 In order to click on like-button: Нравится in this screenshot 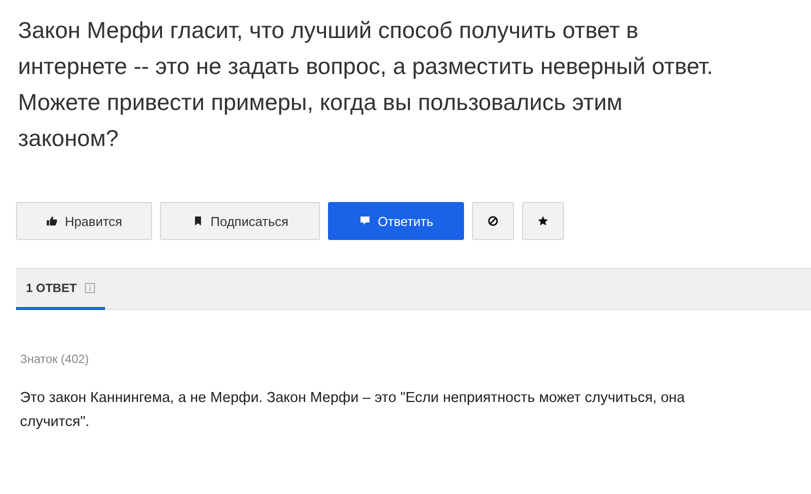, I will do `click(84, 221)`.